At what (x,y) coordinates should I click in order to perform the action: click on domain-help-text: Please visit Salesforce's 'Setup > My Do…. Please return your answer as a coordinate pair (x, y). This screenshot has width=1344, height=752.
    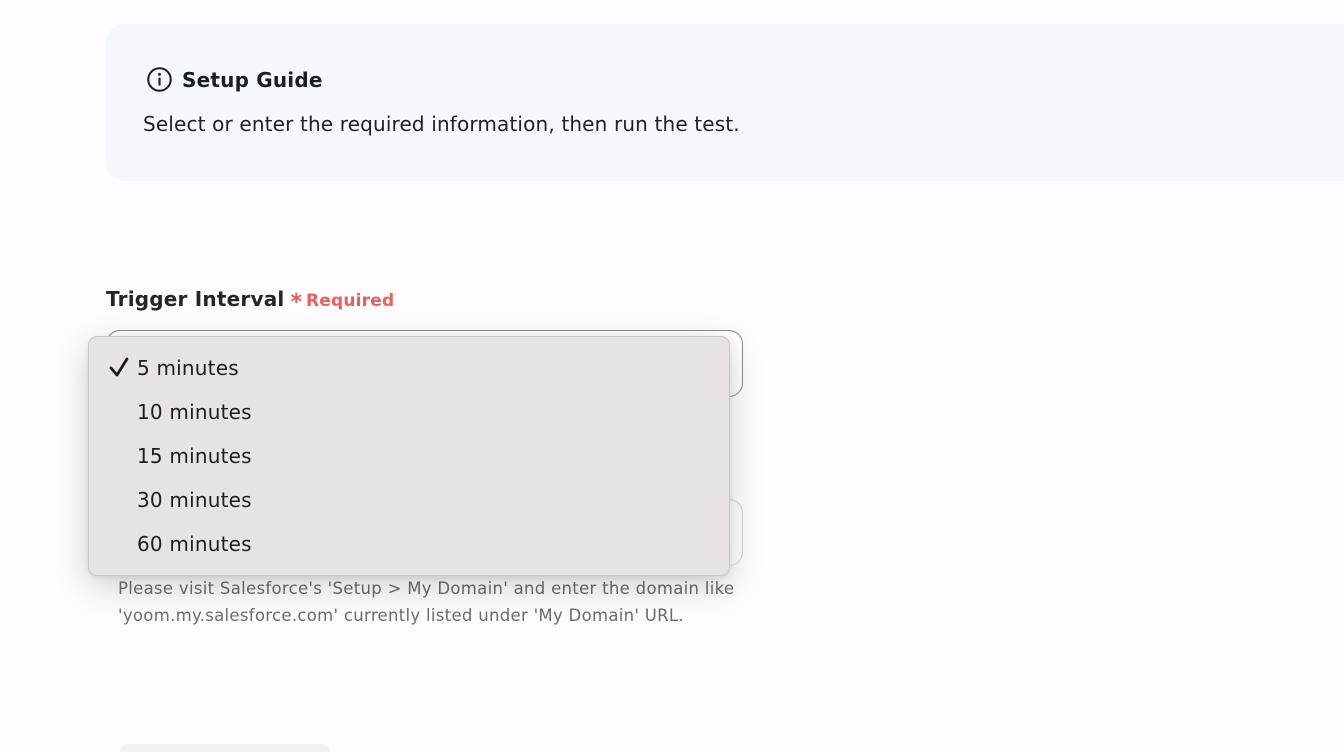
    Looking at the image, I should click on (426, 602).